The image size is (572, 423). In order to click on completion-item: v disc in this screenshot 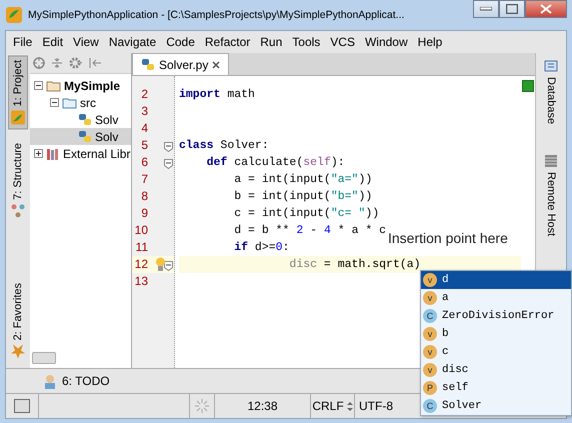, I will do `click(496, 370)`.